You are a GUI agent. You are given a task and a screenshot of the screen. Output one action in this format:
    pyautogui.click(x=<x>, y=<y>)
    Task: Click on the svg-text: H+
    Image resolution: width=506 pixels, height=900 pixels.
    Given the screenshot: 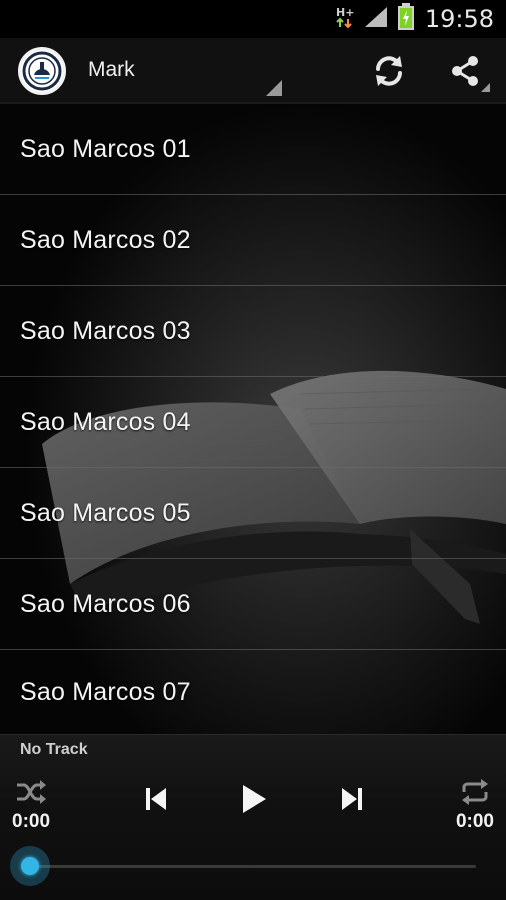 What is the action you would take?
    pyautogui.click(x=345, y=12)
    